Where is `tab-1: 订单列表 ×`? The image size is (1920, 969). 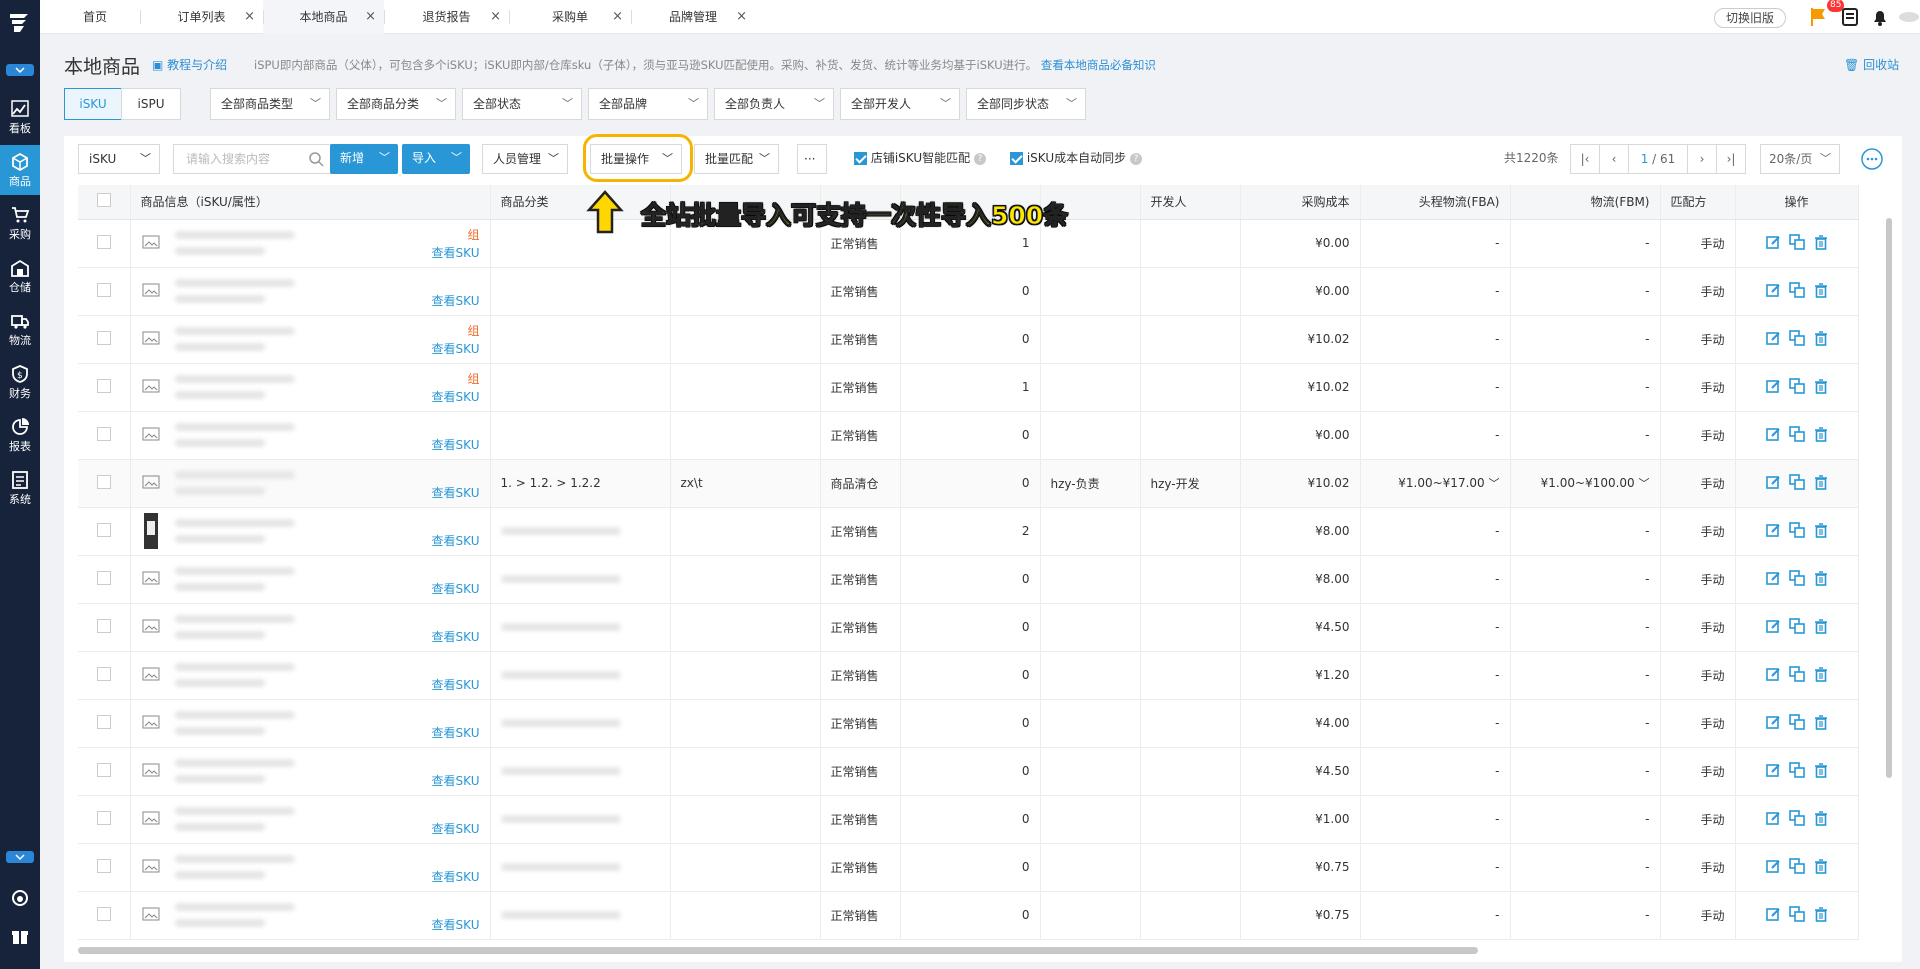
tab-1: 订单列表 × is located at coordinates (201, 17).